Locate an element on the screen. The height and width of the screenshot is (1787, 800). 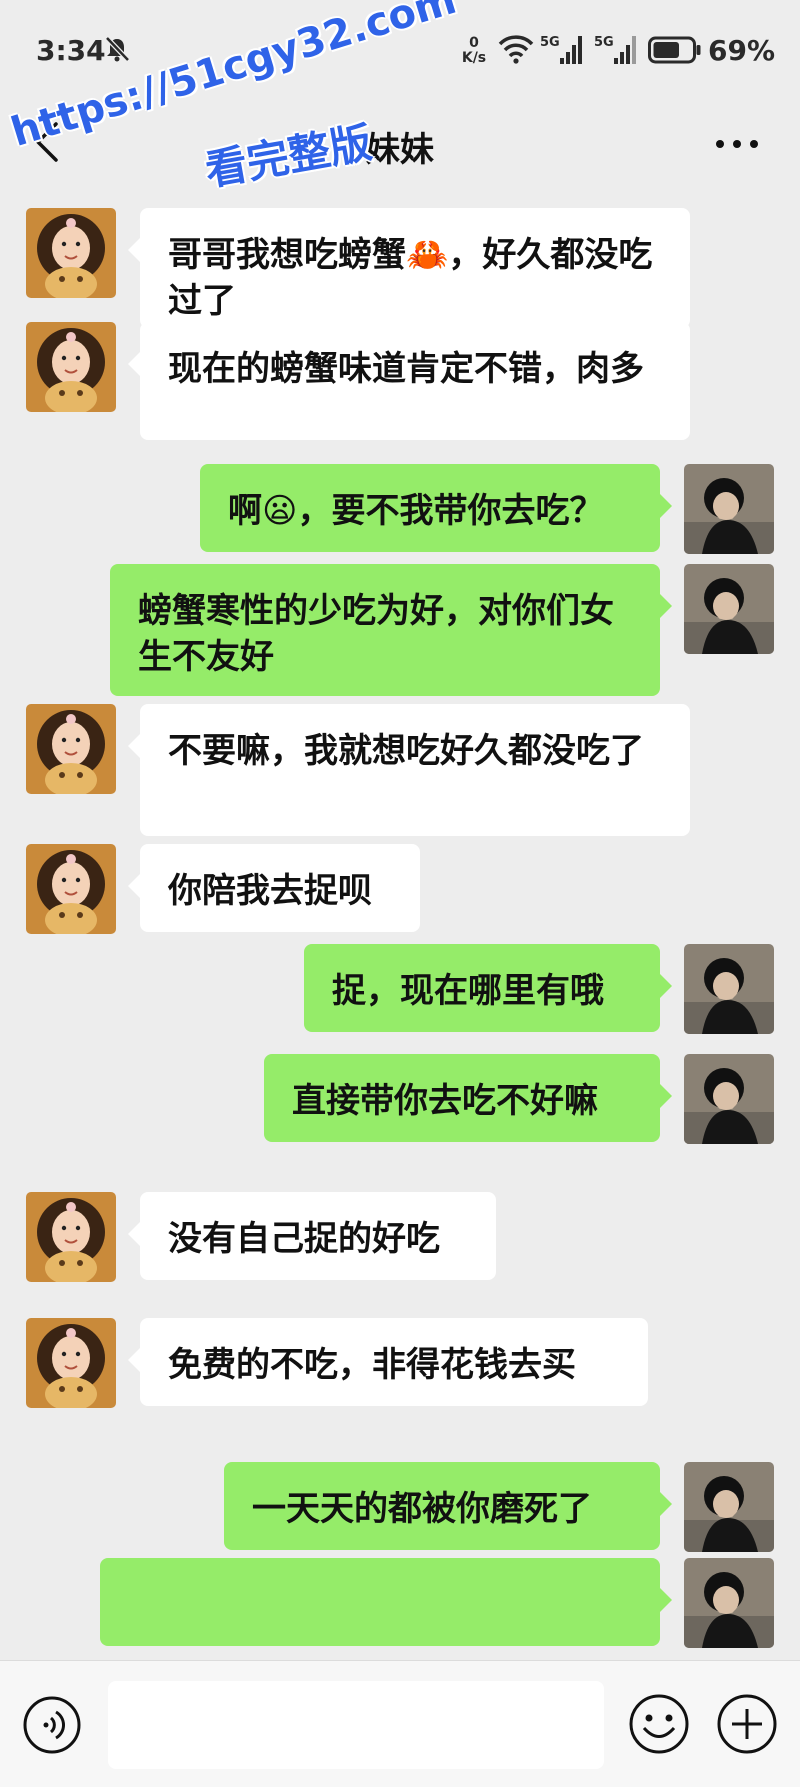
message-bubble-right: 啊😦，要不我带你去吃？ is located at coordinates (436, 508).